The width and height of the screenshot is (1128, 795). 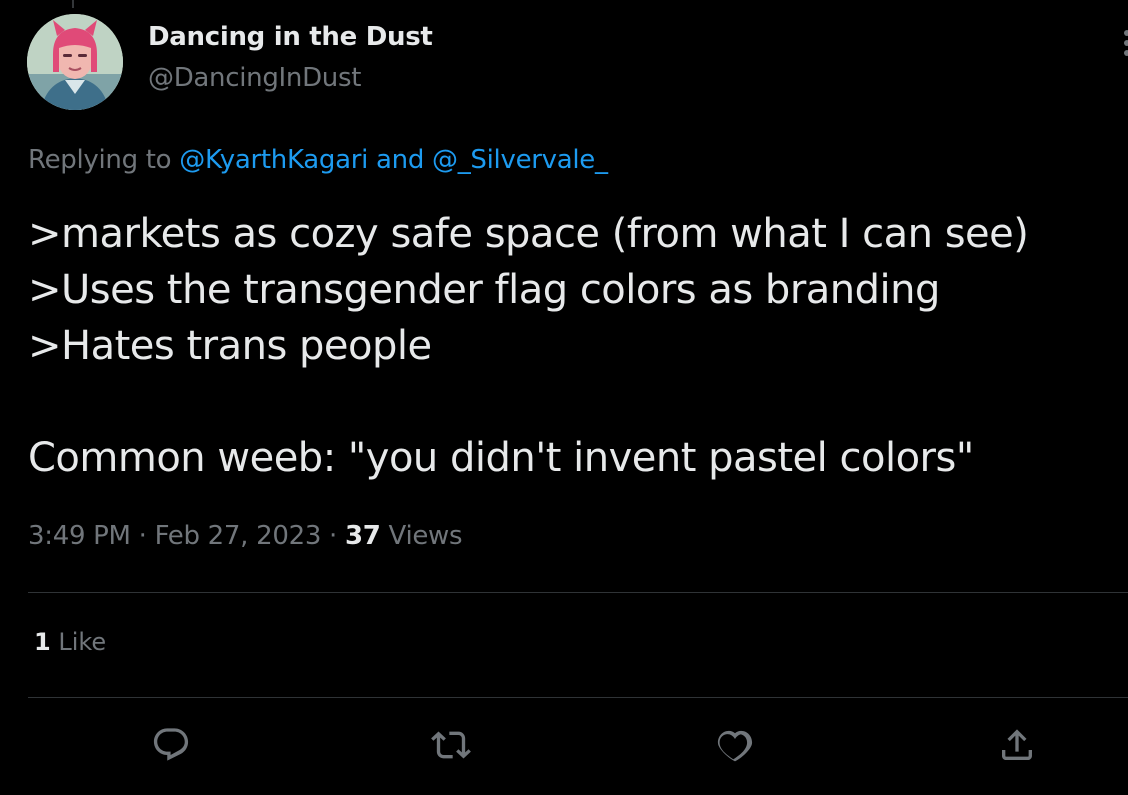 What do you see at coordinates (520, 160) in the screenshot?
I see `mention-link-silvervale: @_Silvervale_` at bounding box center [520, 160].